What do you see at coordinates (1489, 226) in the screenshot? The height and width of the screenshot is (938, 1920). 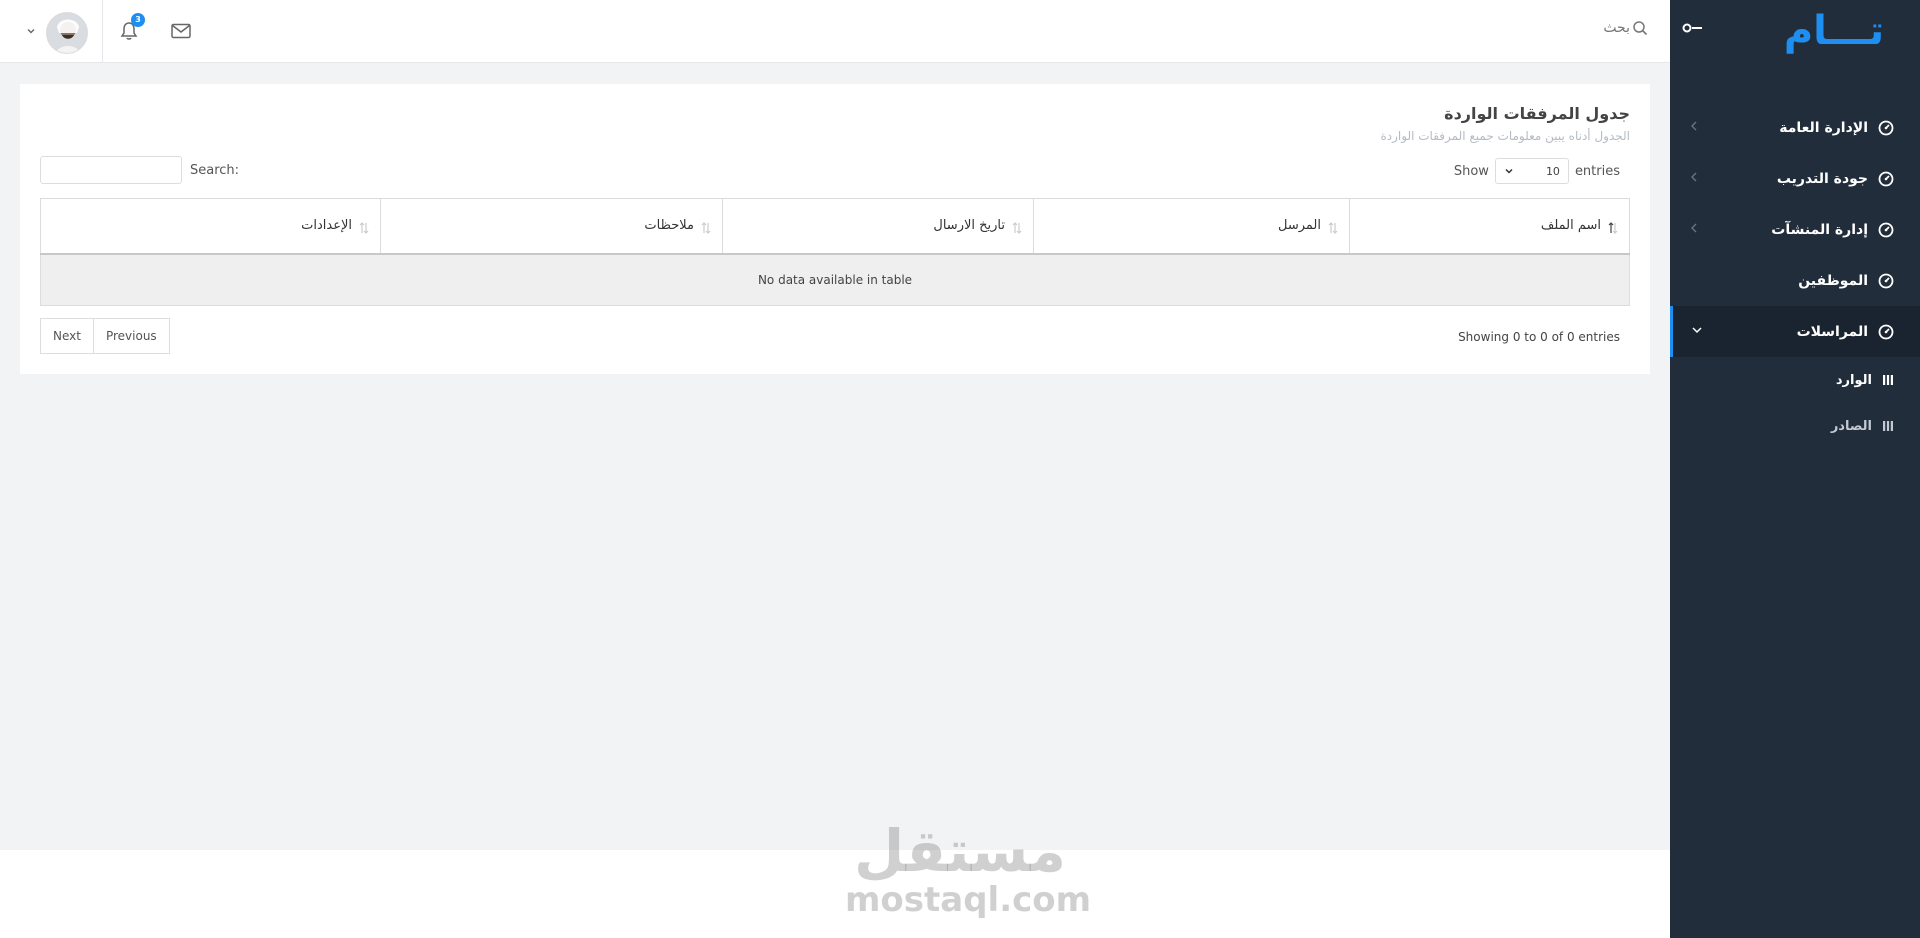 I see `column-file-name: اسم الملف` at bounding box center [1489, 226].